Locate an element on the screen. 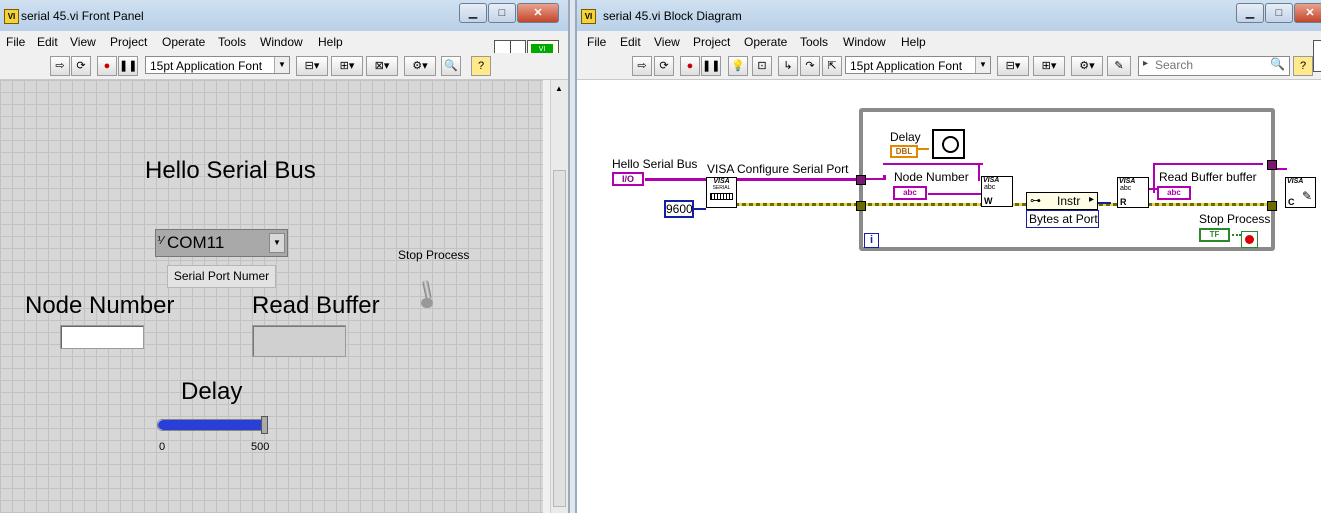  read-buffer-label: Read Buffer is located at coordinates (316, 305).